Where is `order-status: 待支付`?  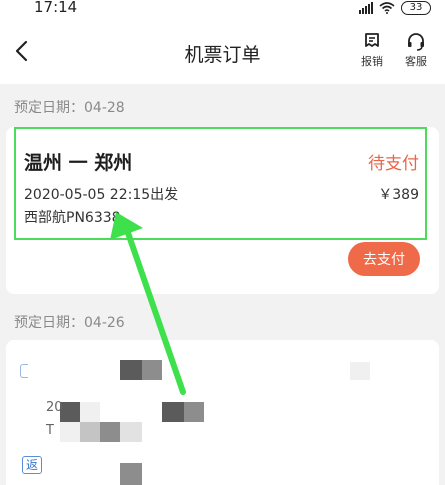
order-status: 待支付 is located at coordinates (393, 164).